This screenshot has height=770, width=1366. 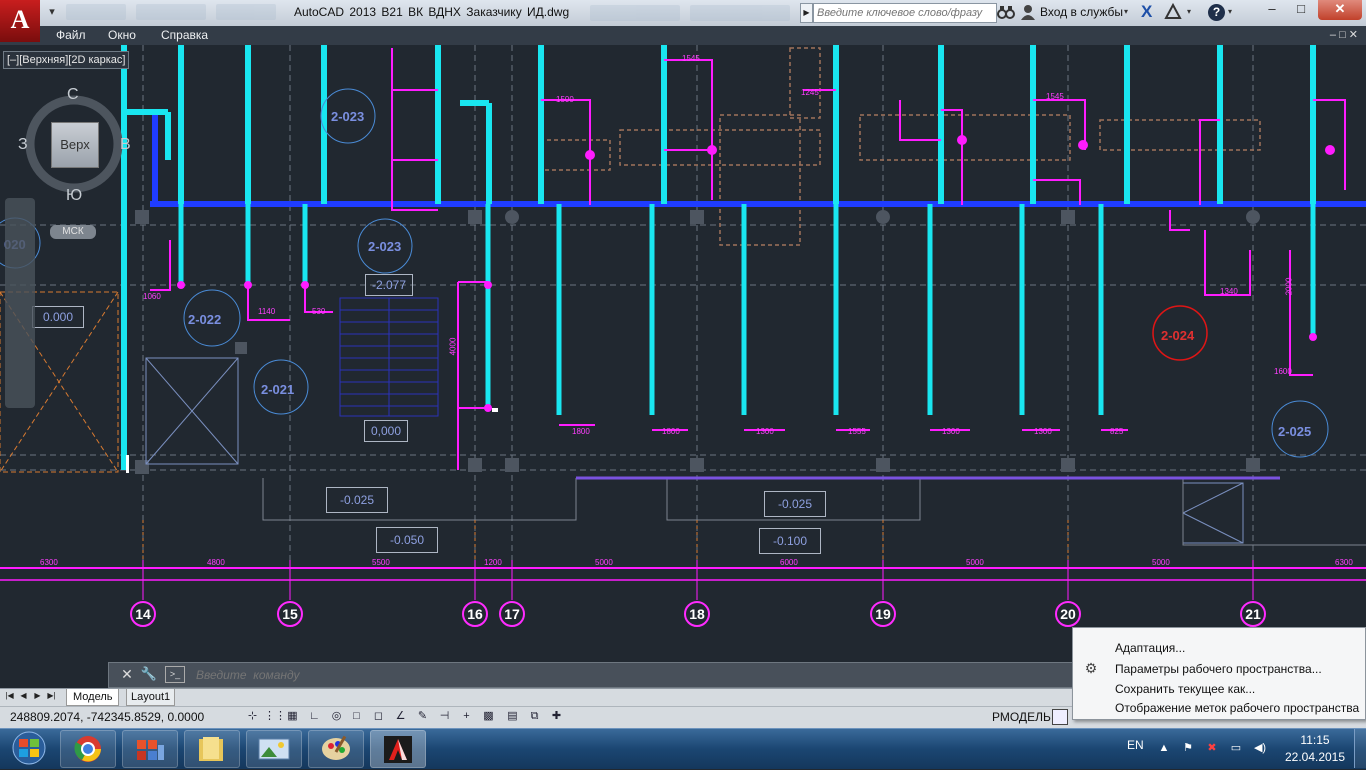 What do you see at coordinates (1301, 10) in the screenshot?
I see `maximize-button: □` at bounding box center [1301, 10].